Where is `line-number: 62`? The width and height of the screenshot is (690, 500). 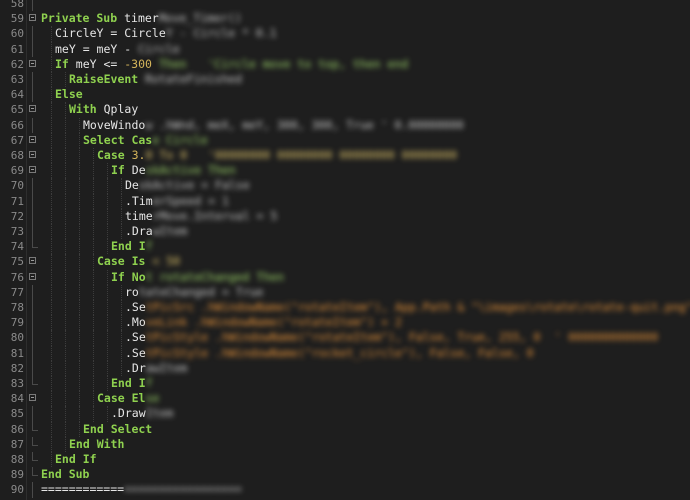
line-number: 62 is located at coordinates (17, 64).